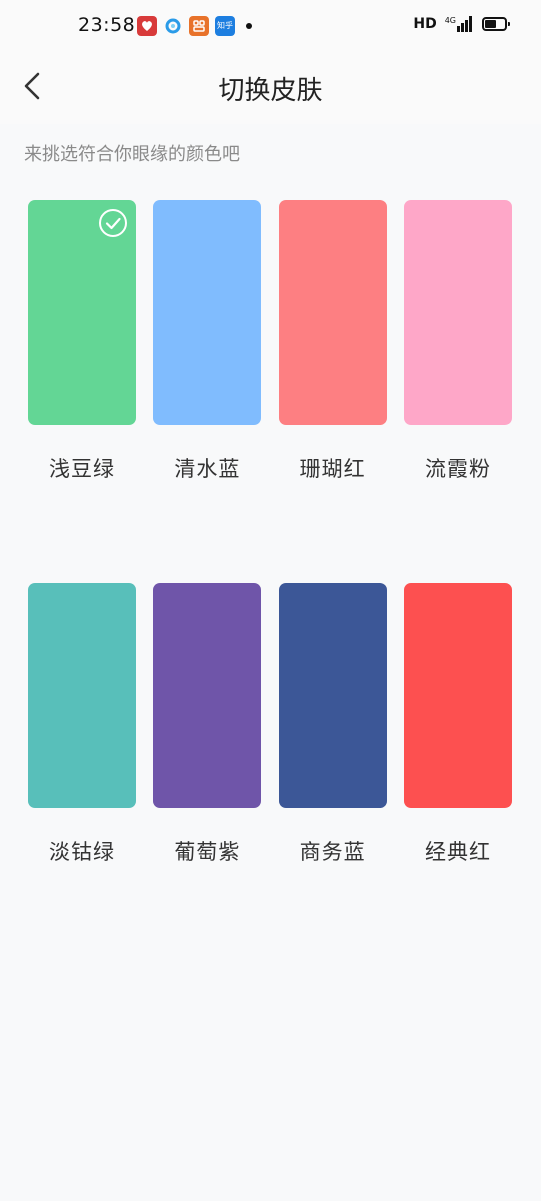  I want to click on battery-icon, so click(496, 24).